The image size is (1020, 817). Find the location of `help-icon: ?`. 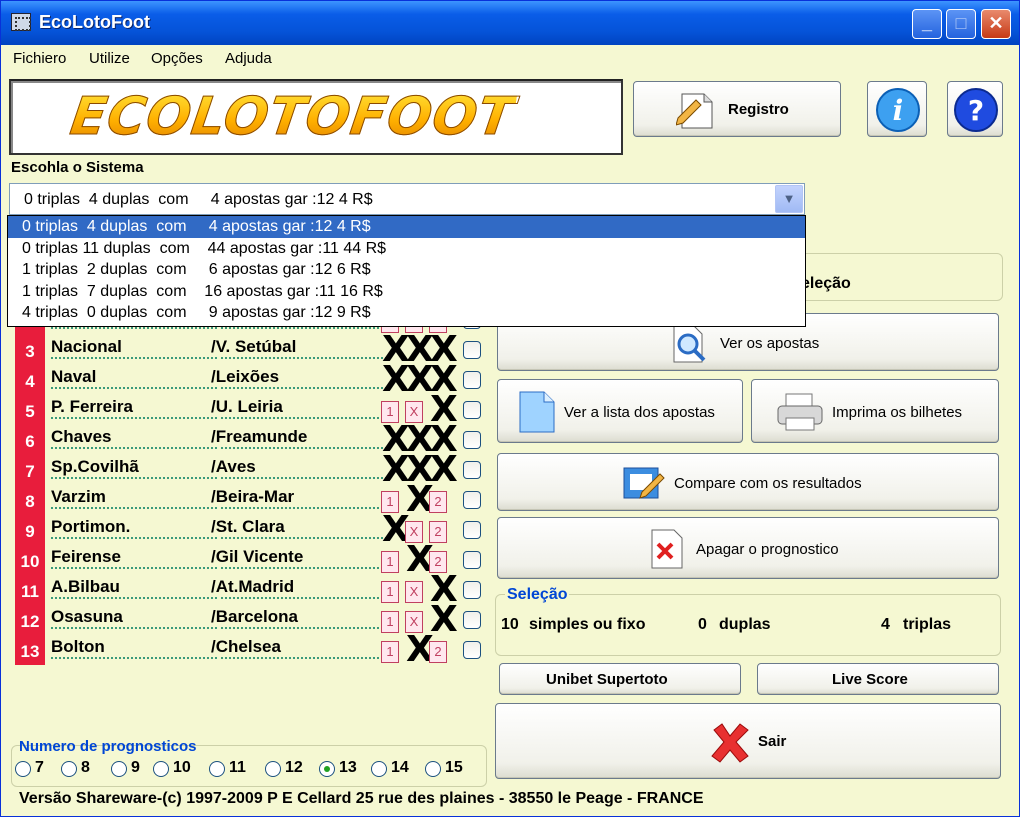

help-icon: ? is located at coordinates (976, 110).